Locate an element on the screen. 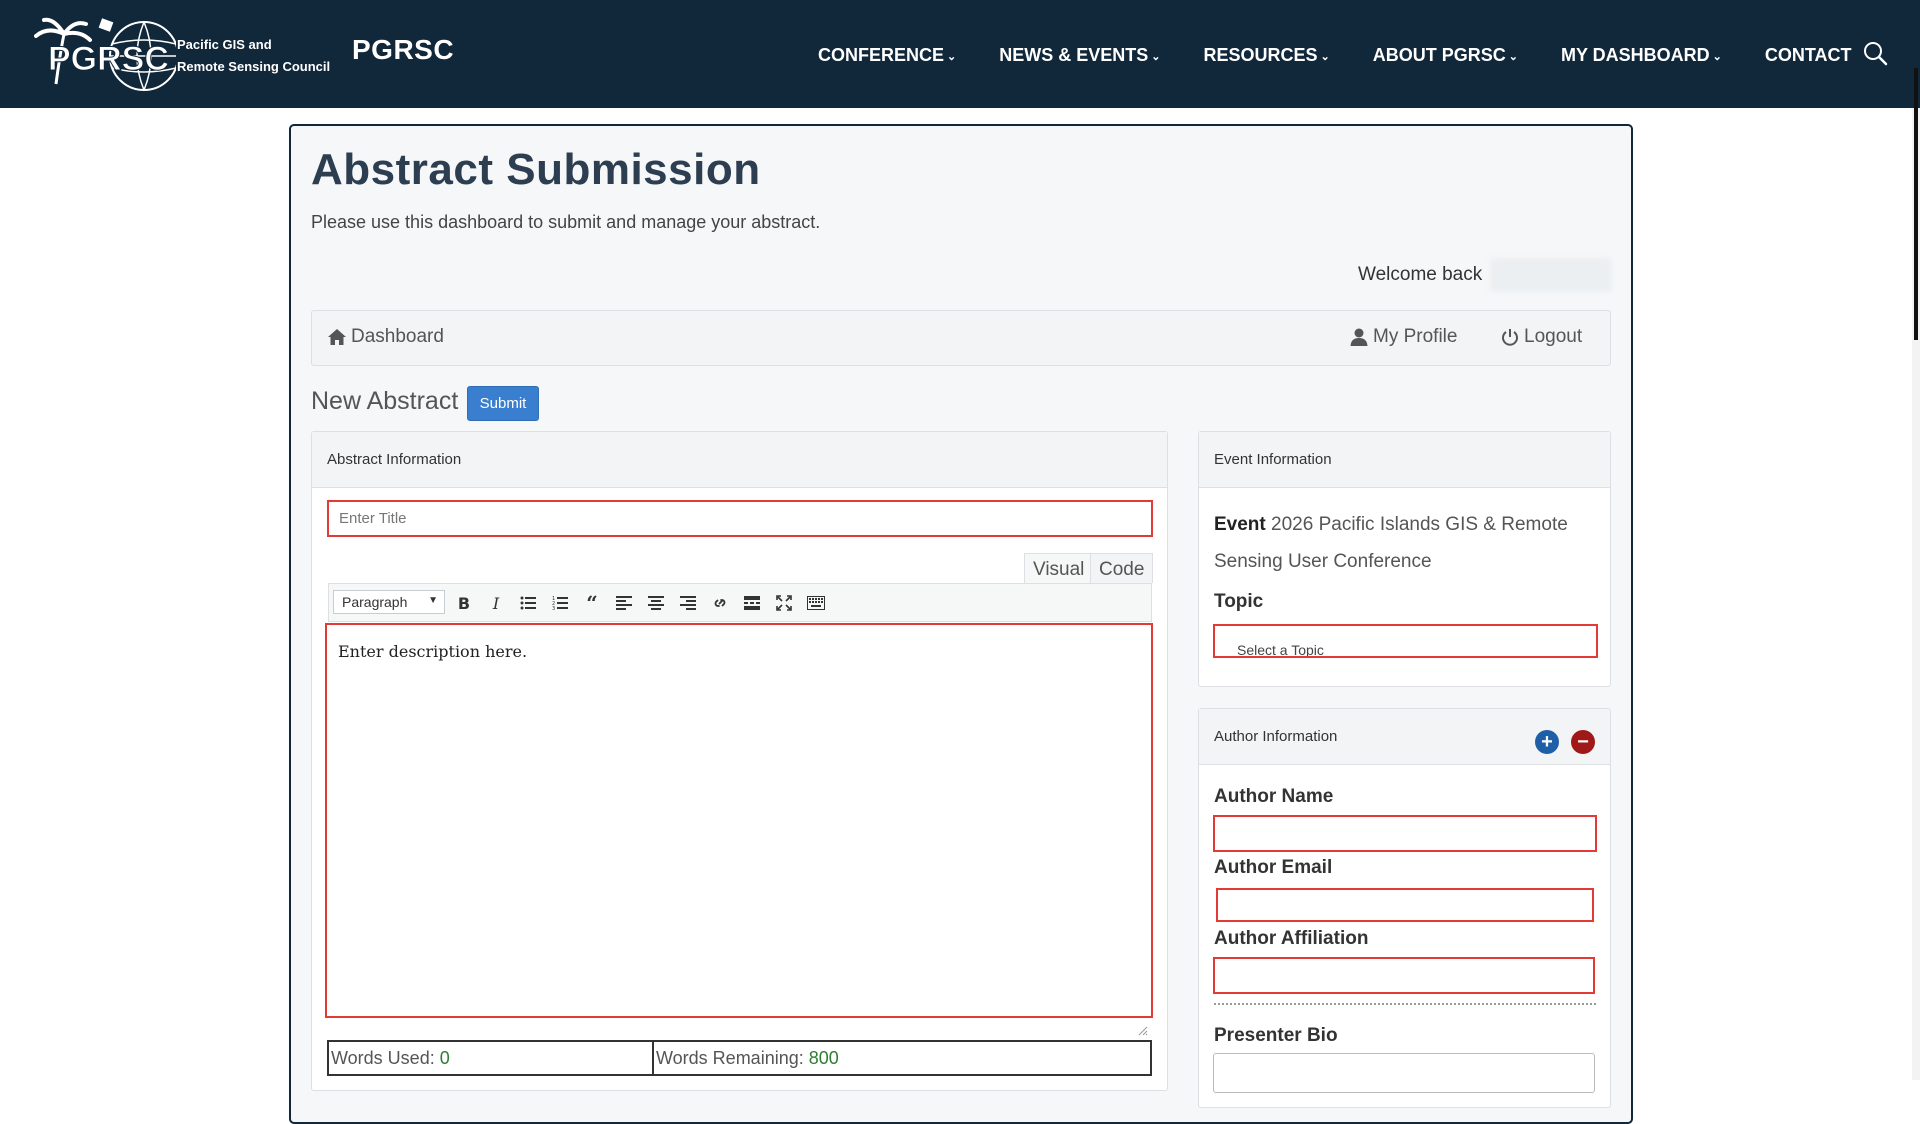  org-name-line1: Pacific GIS and is located at coordinates (224, 44).